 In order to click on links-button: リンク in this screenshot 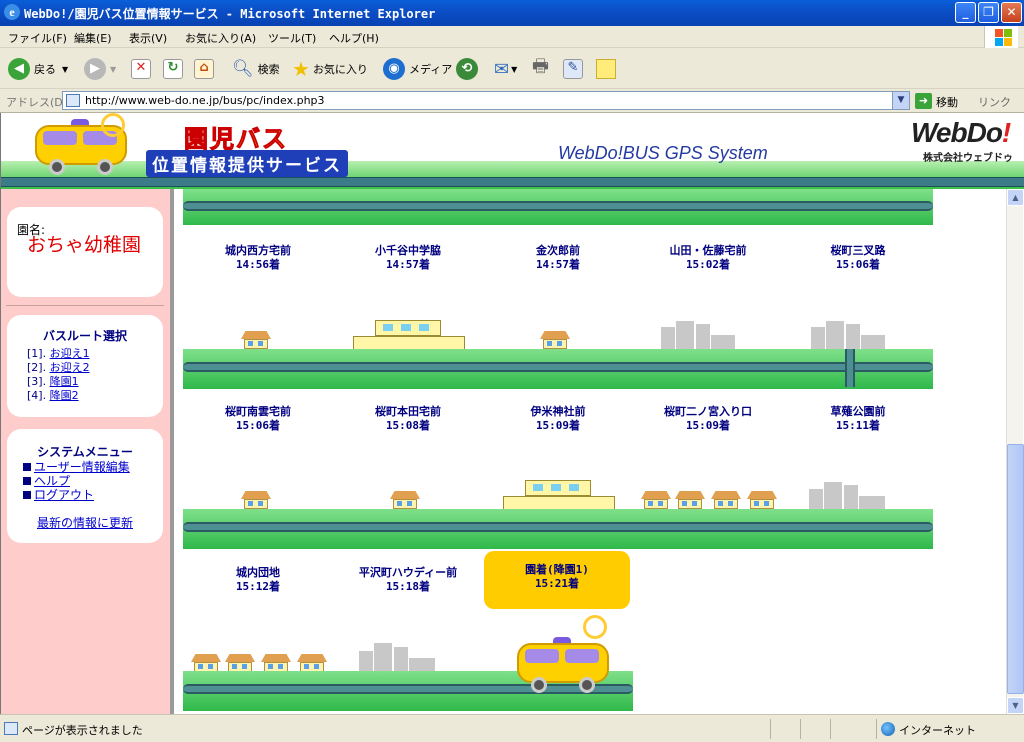, I will do `click(994, 102)`.